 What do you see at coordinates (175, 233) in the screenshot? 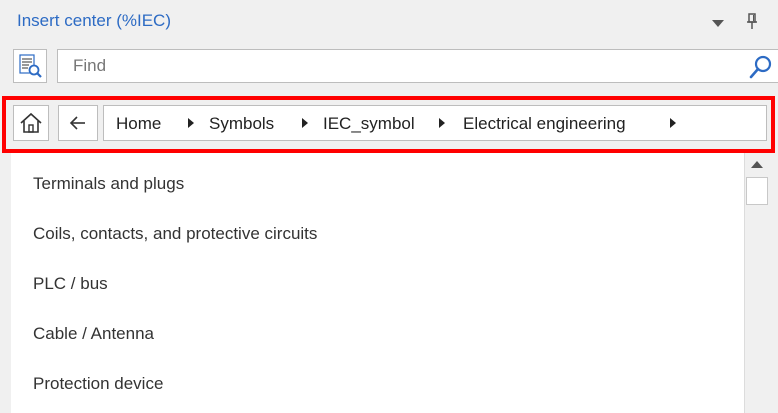
I see `list-item-label: Coils, contacts, and protective circuits` at bounding box center [175, 233].